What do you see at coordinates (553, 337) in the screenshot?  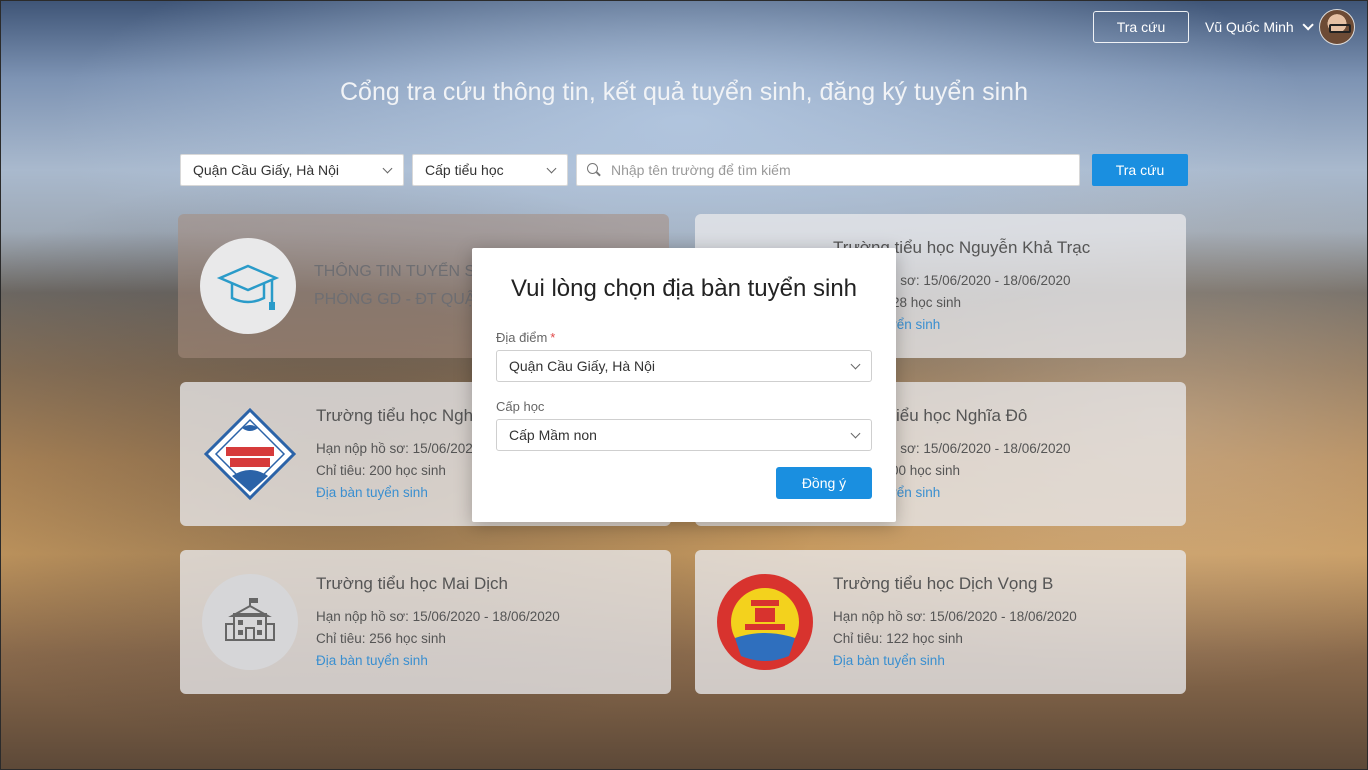 I see `required-mark: *` at bounding box center [553, 337].